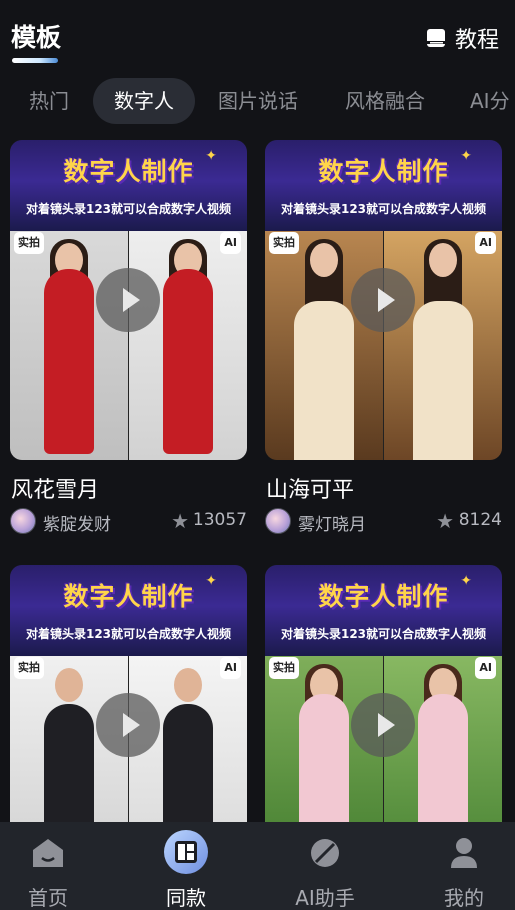  What do you see at coordinates (490, 101) in the screenshot?
I see `tab-ai-more: AI分` at bounding box center [490, 101].